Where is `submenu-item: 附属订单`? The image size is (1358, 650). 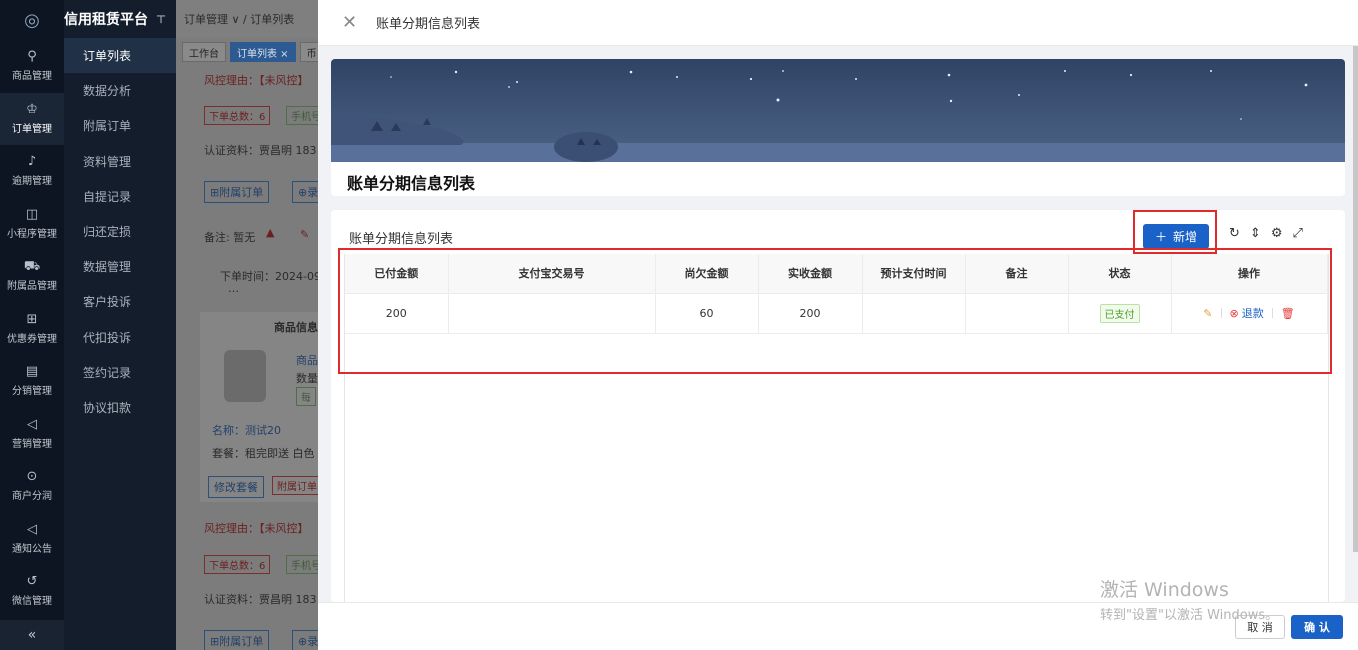
submenu-item: 附属订单 is located at coordinates (120, 125).